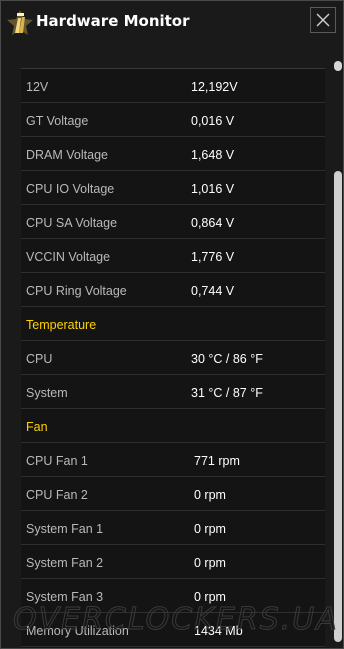  I want to click on sensor-value: 0,744 V, so click(213, 291).